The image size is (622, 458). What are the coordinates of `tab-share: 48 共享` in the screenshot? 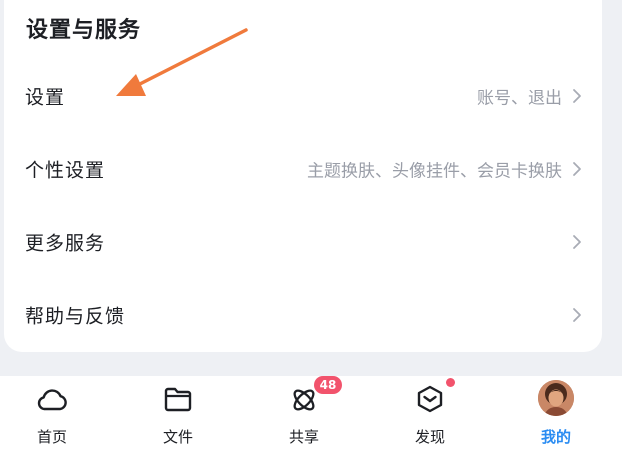 It's located at (304, 417).